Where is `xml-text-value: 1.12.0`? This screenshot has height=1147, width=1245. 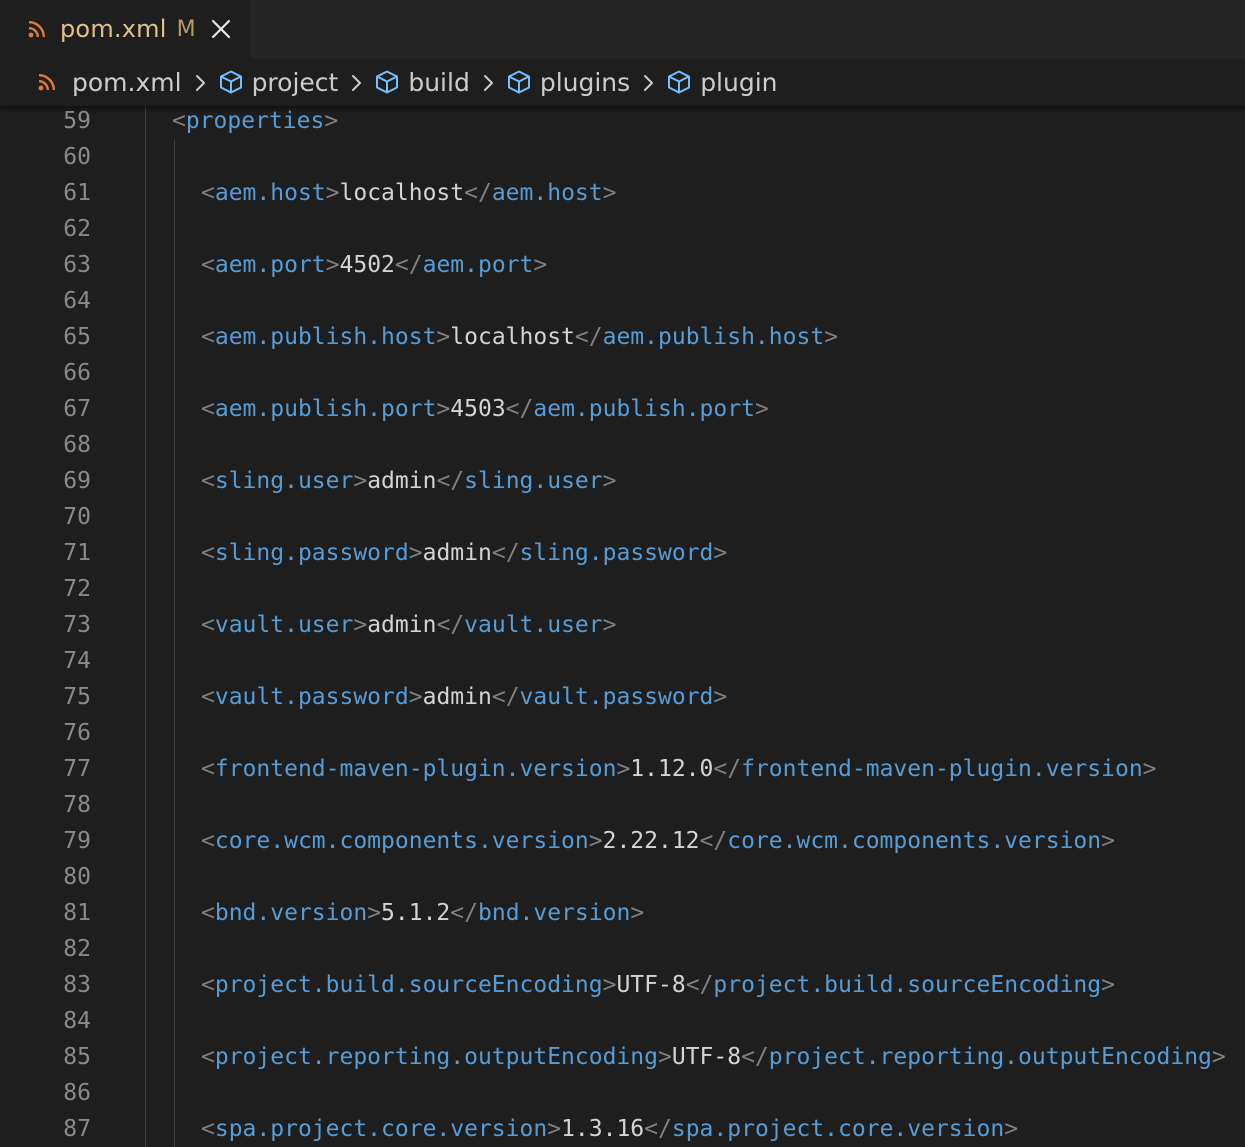 xml-text-value: 1.12.0 is located at coordinates (672, 769).